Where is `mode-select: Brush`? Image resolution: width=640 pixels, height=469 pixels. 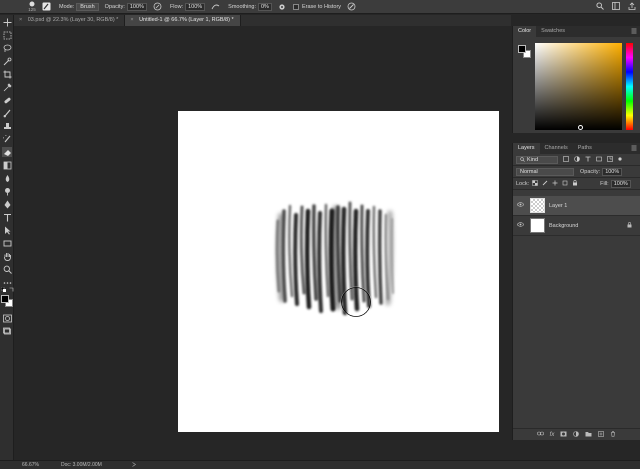 mode-select: Brush is located at coordinates (87, 6).